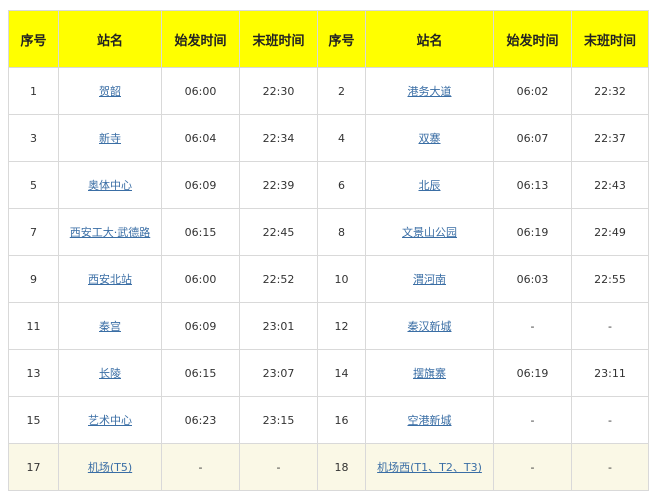 The width and height of the screenshot is (660, 495). I want to click on station-name-cell: 贺韶, so click(110, 91).